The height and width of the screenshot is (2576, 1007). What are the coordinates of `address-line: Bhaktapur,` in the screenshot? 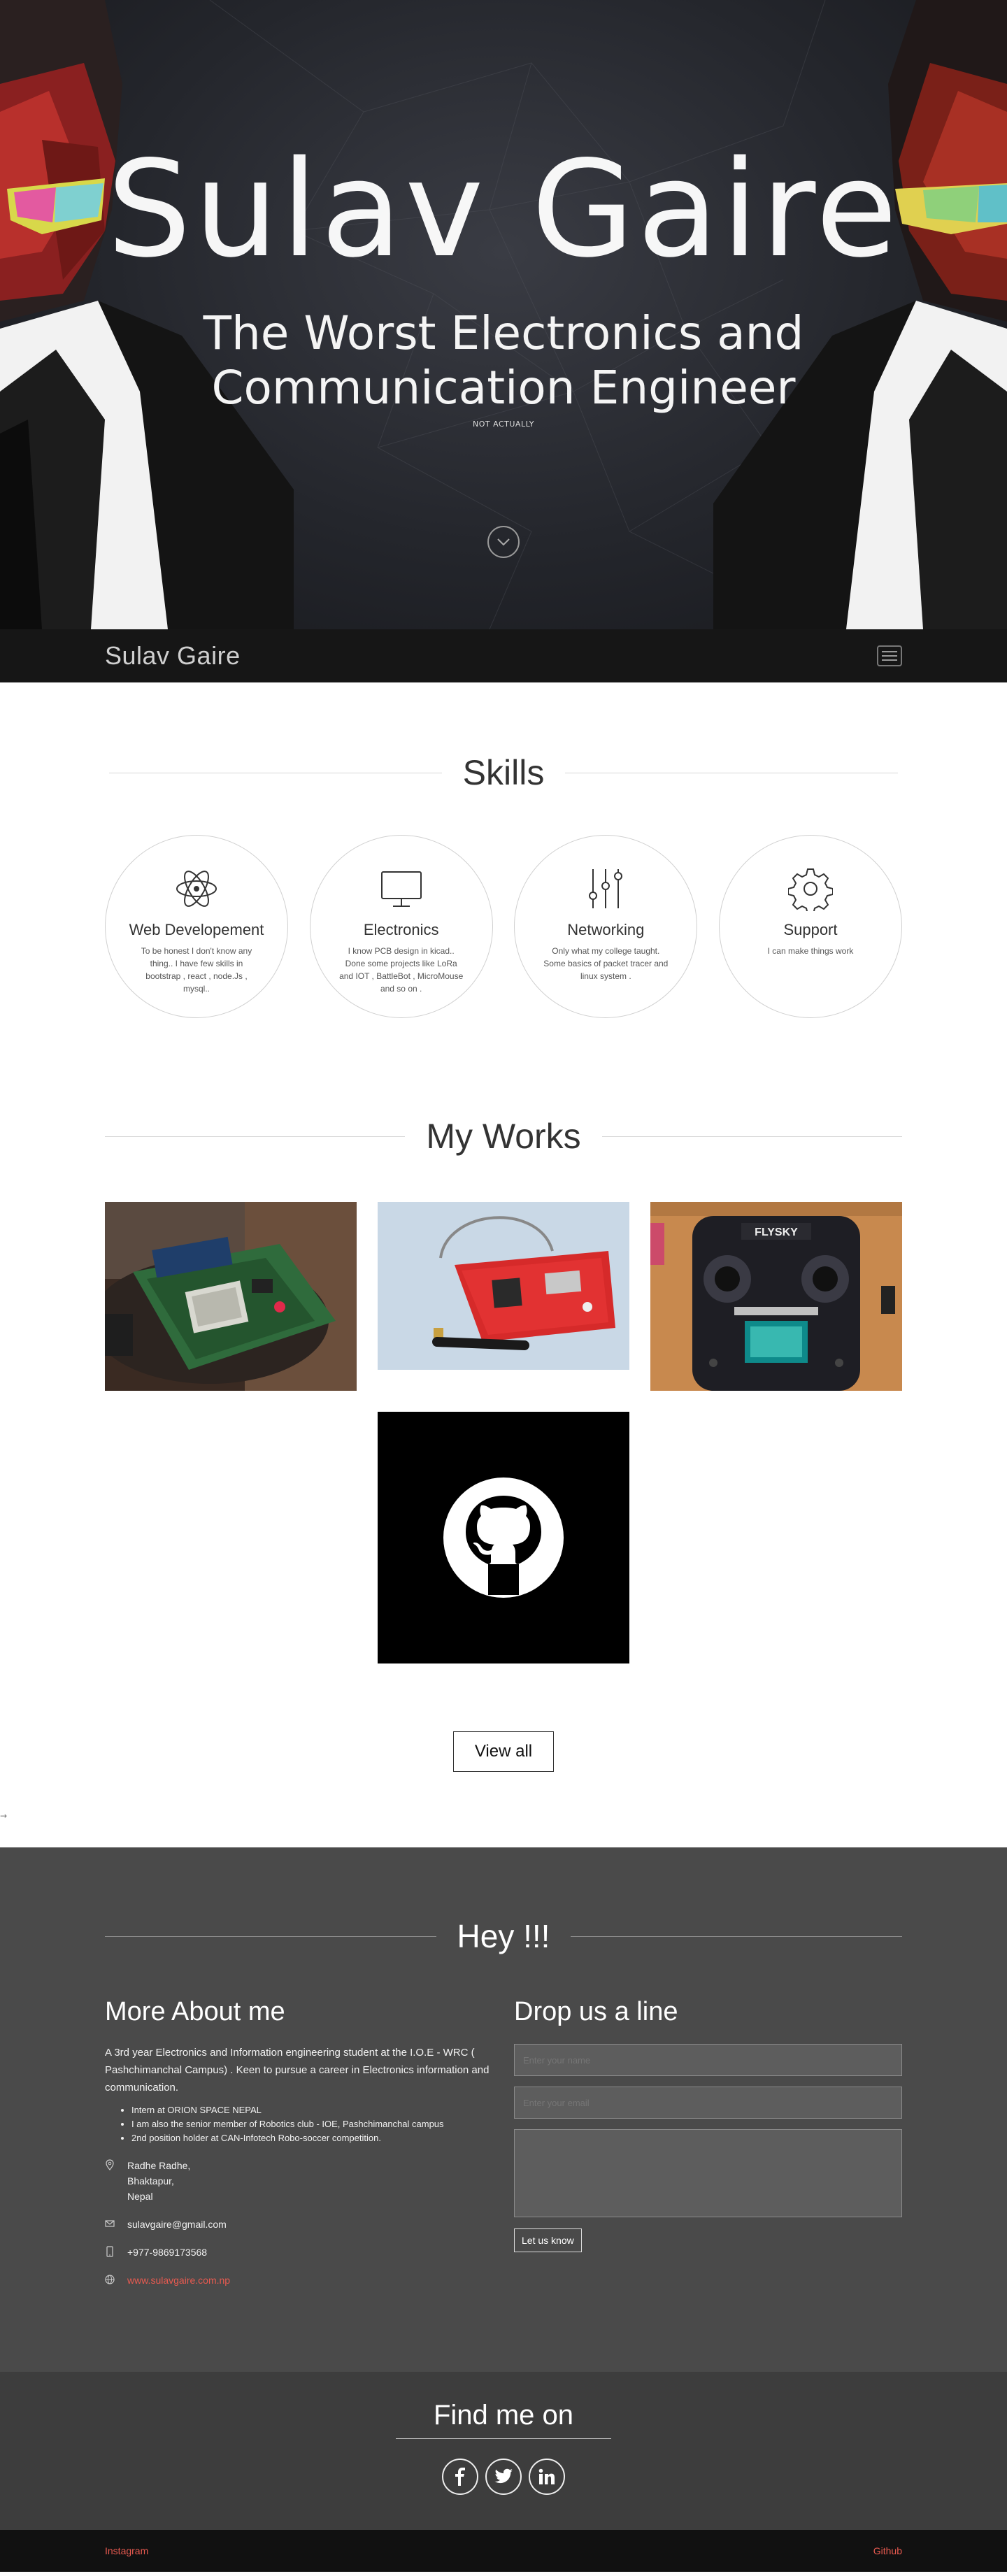 It's located at (150, 2181).